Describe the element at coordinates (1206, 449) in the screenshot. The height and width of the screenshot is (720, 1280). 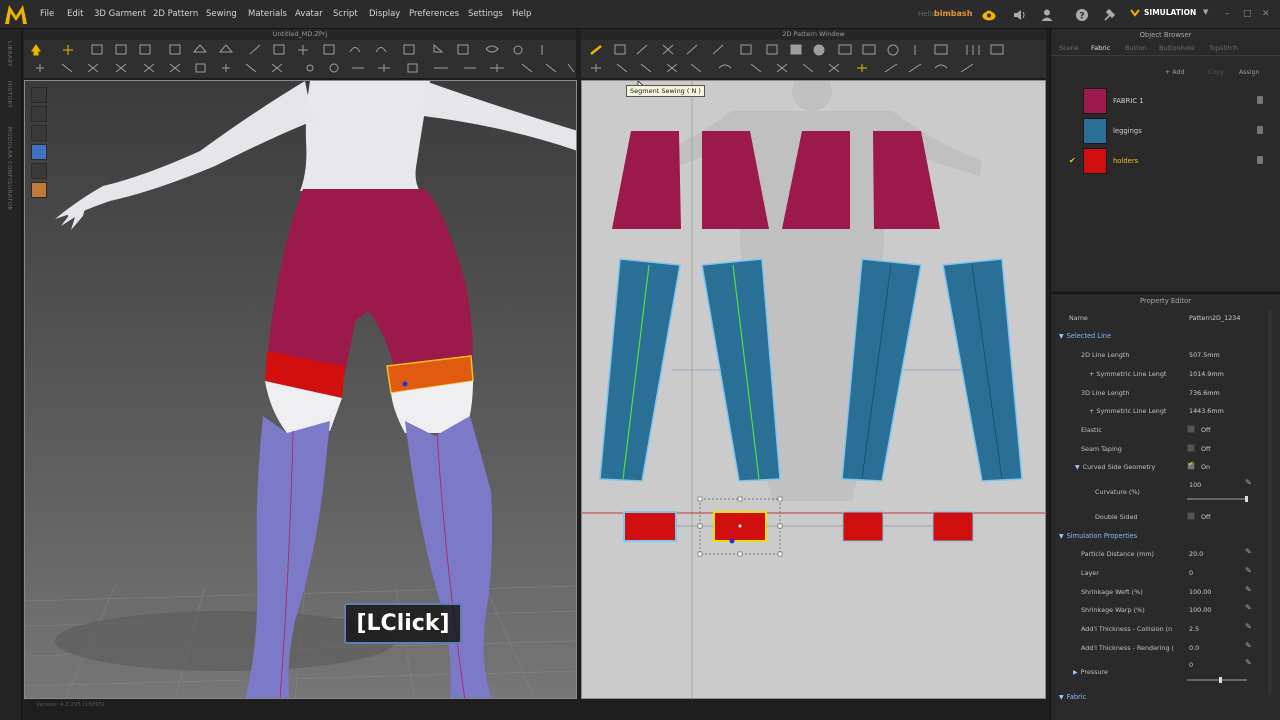
I see `seam-taping-value: Off` at that location.